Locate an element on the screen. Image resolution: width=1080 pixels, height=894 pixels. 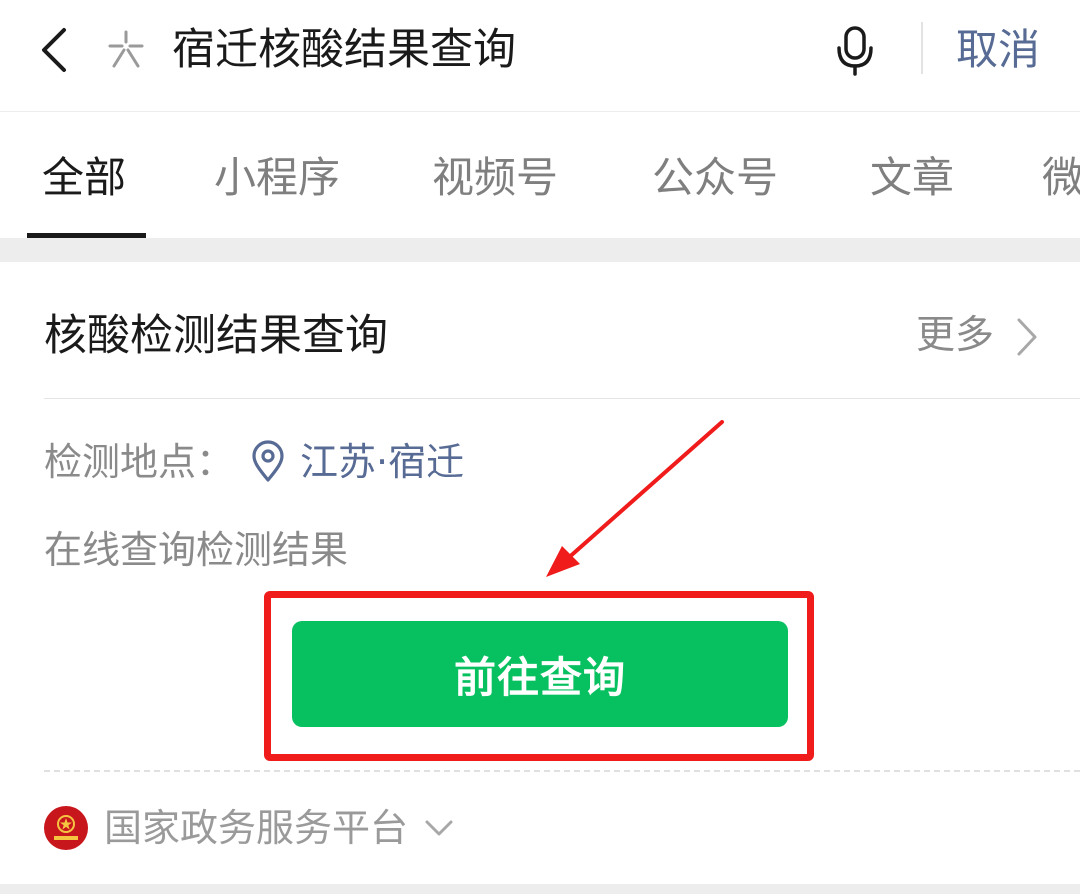
location-pin-icon is located at coordinates (268, 461).